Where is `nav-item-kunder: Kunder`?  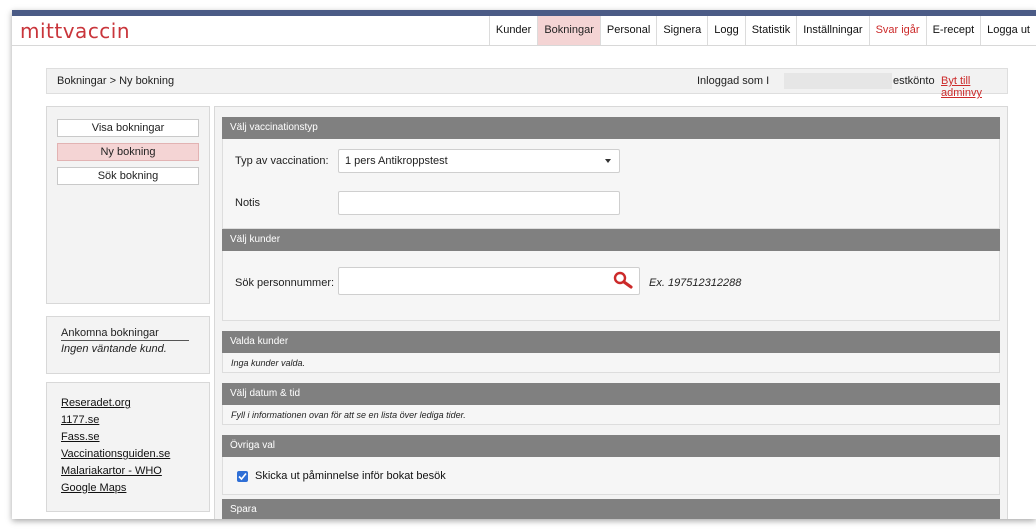
nav-item-kunder: Kunder is located at coordinates (512, 30).